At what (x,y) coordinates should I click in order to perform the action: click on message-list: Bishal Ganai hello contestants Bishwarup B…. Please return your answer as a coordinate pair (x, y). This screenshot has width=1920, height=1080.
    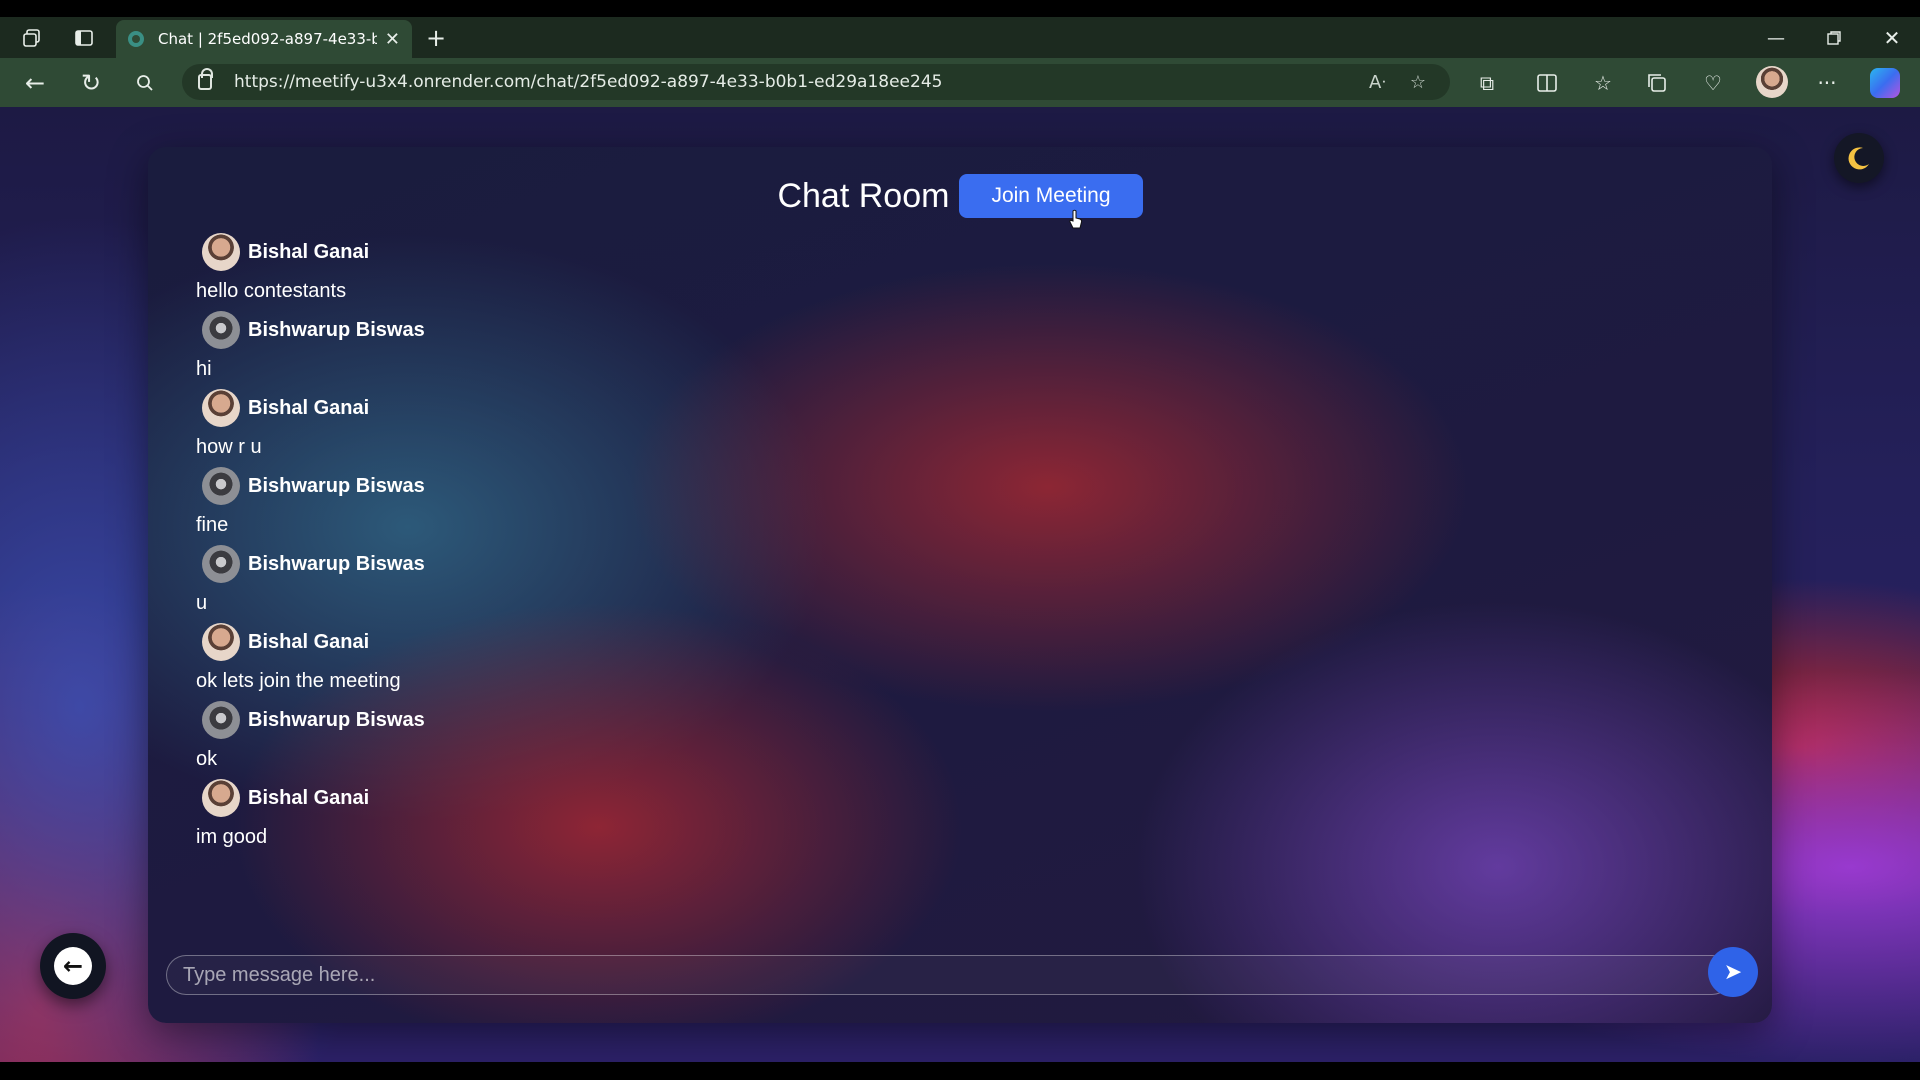
    Looking at the image, I should click on (310, 541).